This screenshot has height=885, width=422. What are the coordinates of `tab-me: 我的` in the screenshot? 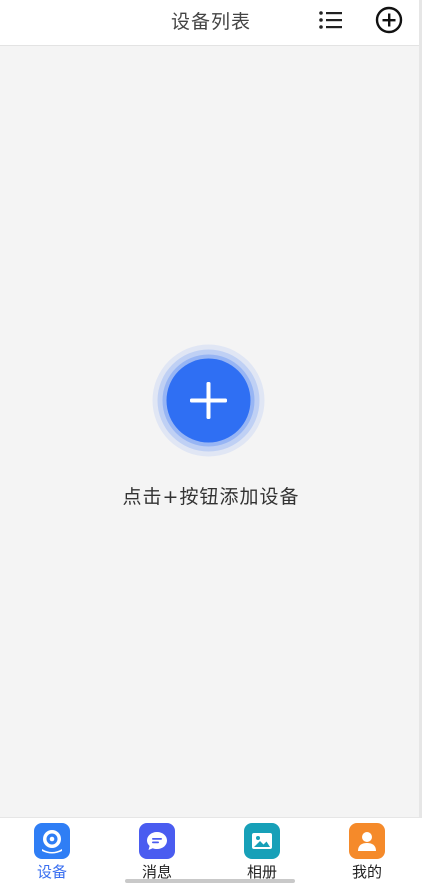 It's located at (367, 852).